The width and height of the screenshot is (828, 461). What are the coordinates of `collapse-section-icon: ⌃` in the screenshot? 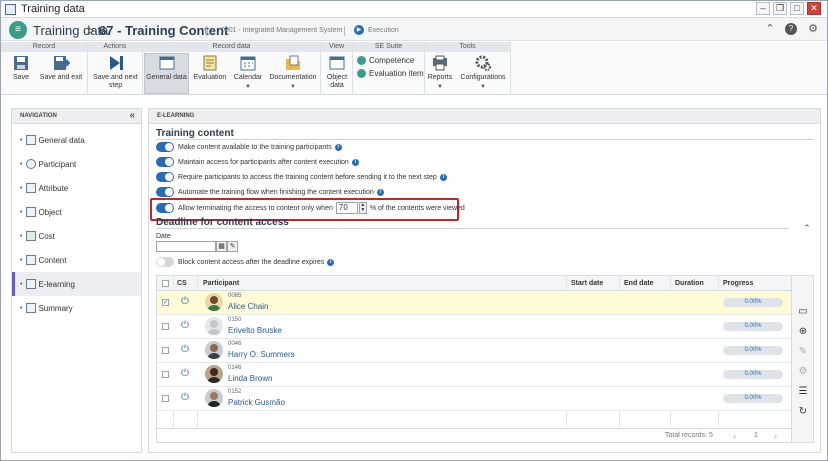 It's located at (807, 228).